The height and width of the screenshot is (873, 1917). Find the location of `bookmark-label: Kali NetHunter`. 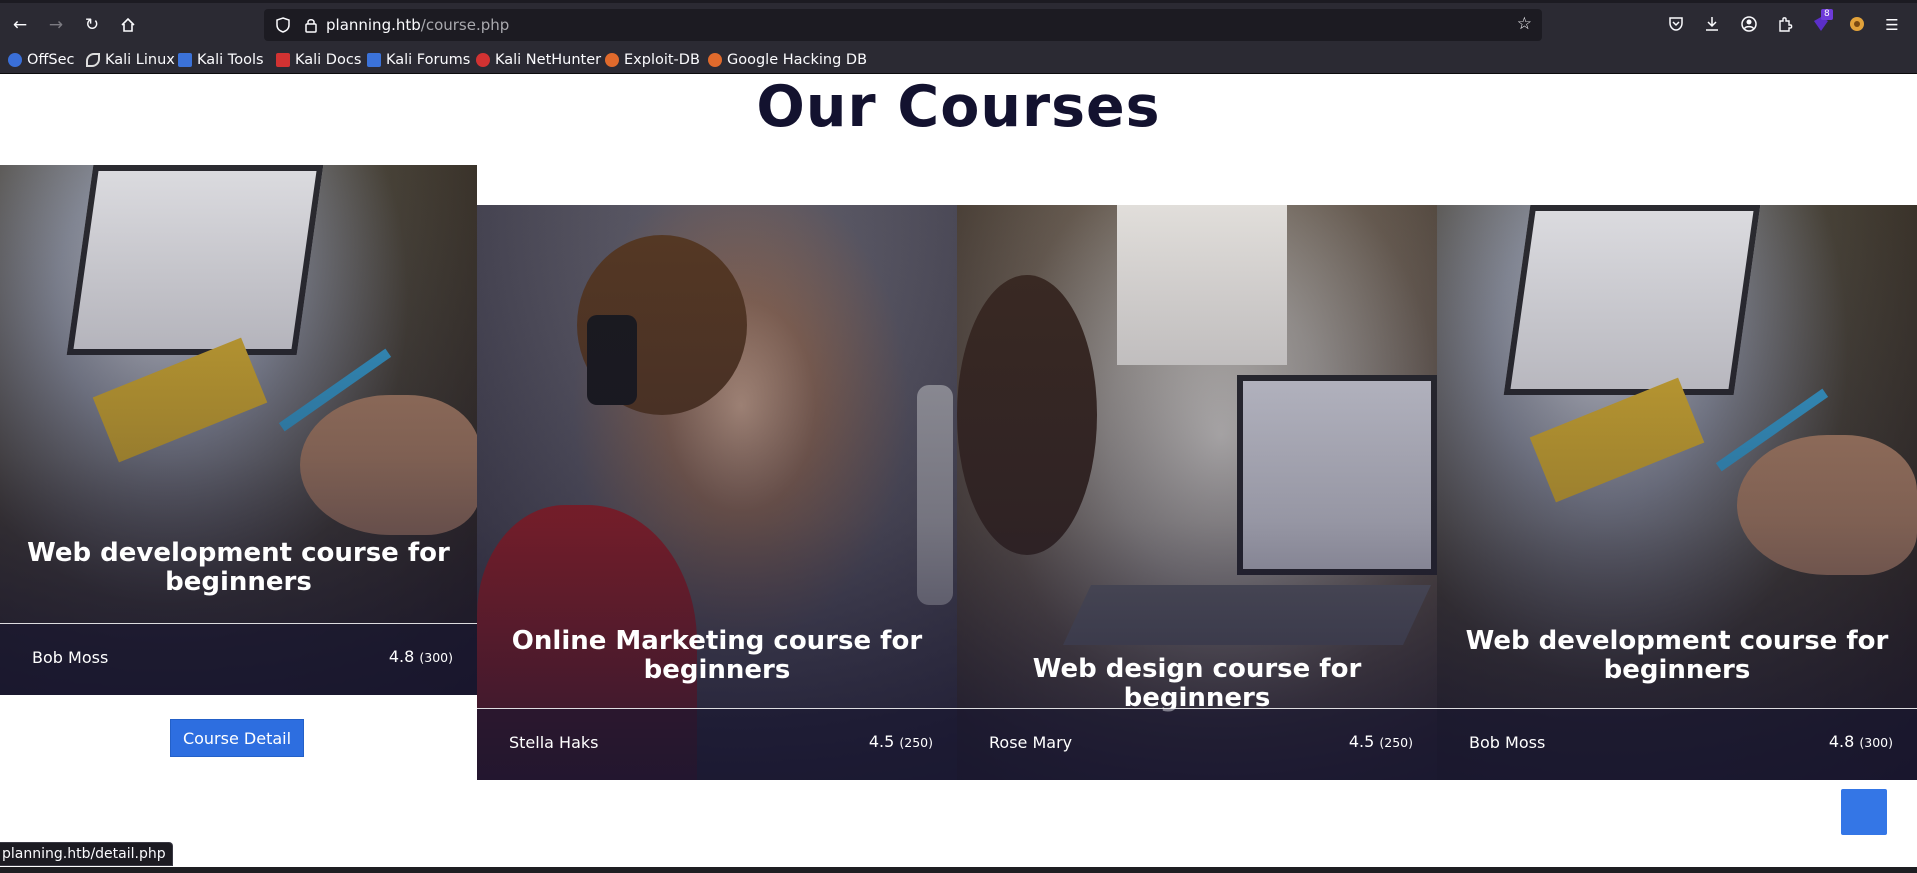

bookmark-label: Kali NetHunter is located at coordinates (548, 60).